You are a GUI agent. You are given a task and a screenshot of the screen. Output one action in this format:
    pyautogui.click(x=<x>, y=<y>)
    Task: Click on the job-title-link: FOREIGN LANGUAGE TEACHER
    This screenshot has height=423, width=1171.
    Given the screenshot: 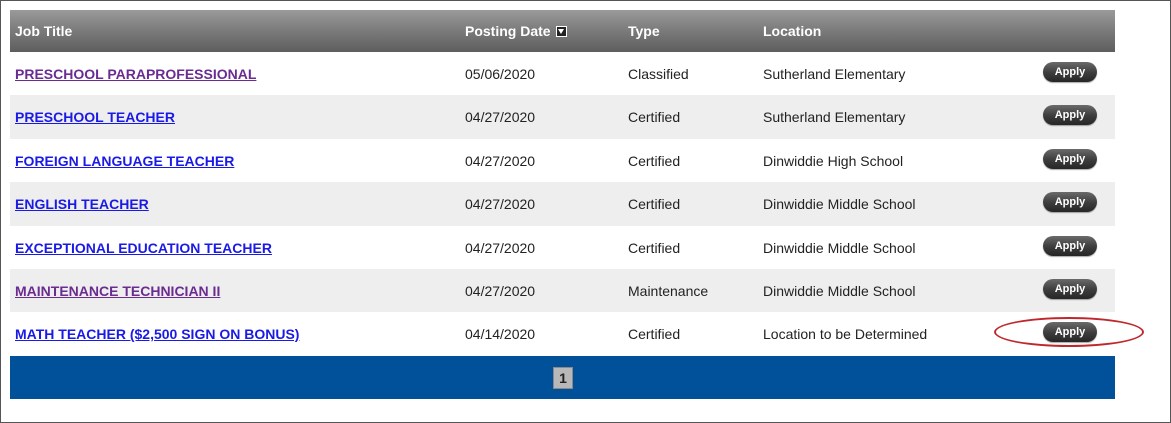 What is the action you would take?
    pyautogui.click(x=124, y=161)
    